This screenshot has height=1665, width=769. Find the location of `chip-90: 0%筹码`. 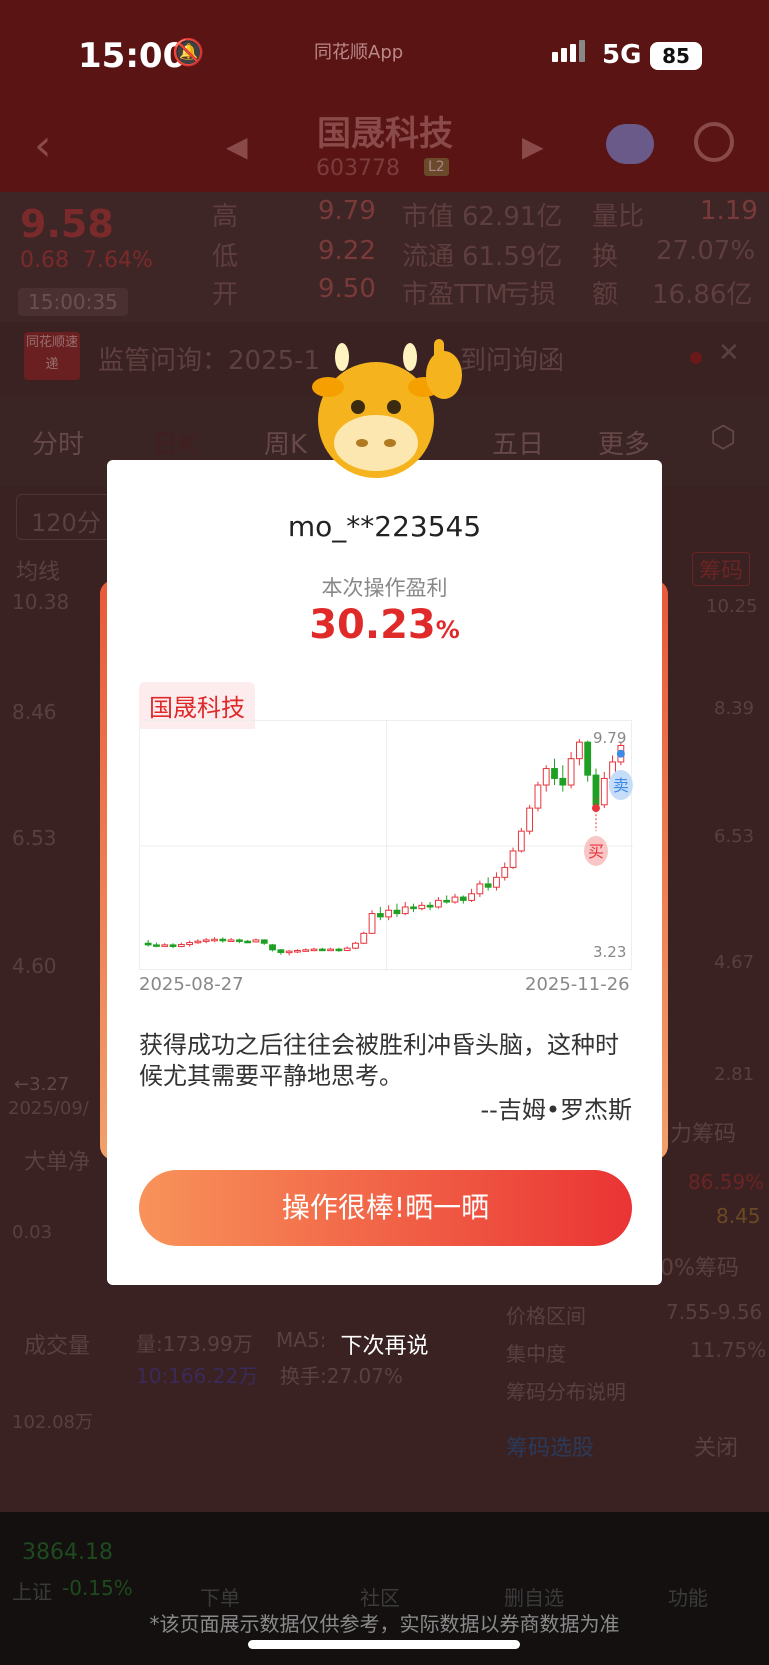

chip-90: 0%筹码 is located at coordinates (699, 1266).